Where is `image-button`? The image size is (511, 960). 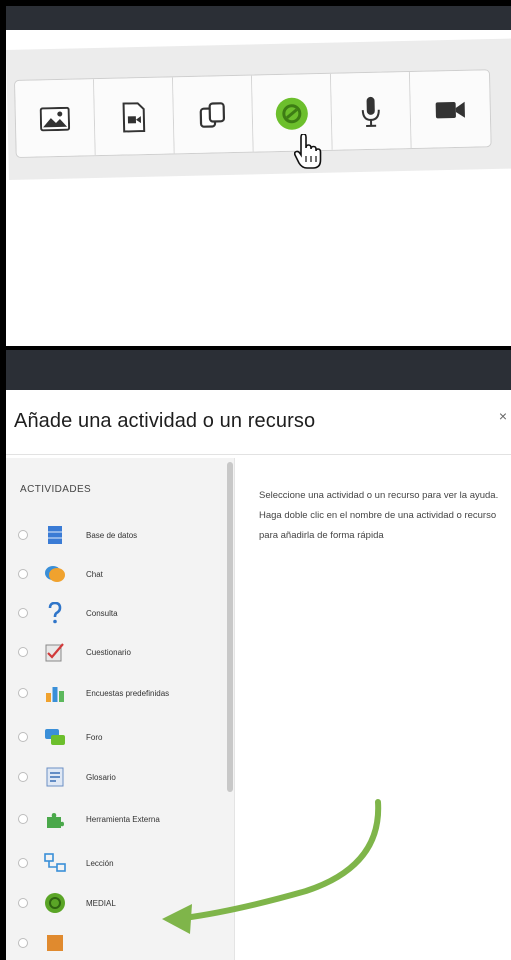 image-button is located at coordinates (55, 118).